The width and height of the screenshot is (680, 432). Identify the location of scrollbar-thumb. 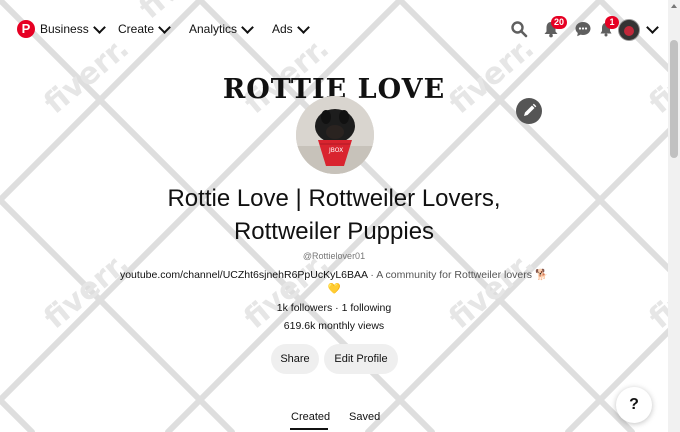
(674, 99).